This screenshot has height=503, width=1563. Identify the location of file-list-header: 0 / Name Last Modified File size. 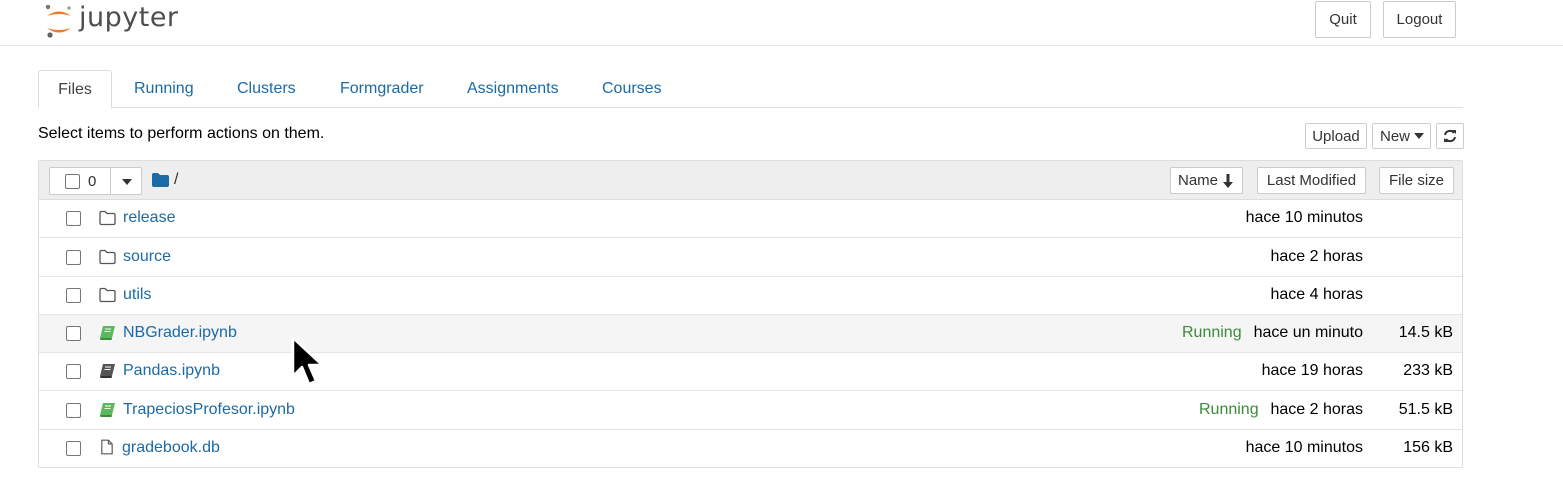
(750, 180).